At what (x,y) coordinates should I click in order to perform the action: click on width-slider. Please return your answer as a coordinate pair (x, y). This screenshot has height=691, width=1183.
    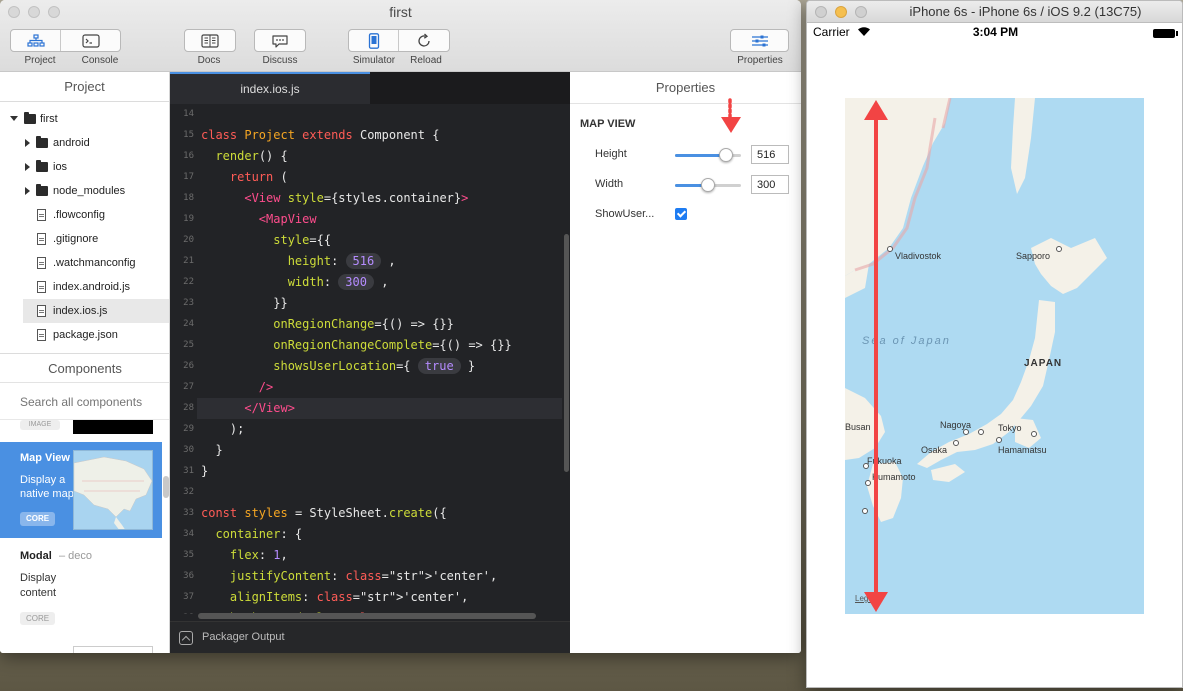
    Looking at the image, I should click on (708, 185).